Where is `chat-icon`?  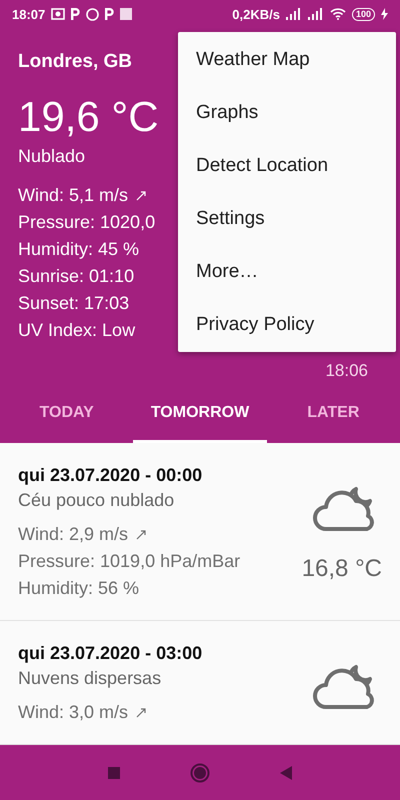
chat-icon is located at coordinates (93, 14).